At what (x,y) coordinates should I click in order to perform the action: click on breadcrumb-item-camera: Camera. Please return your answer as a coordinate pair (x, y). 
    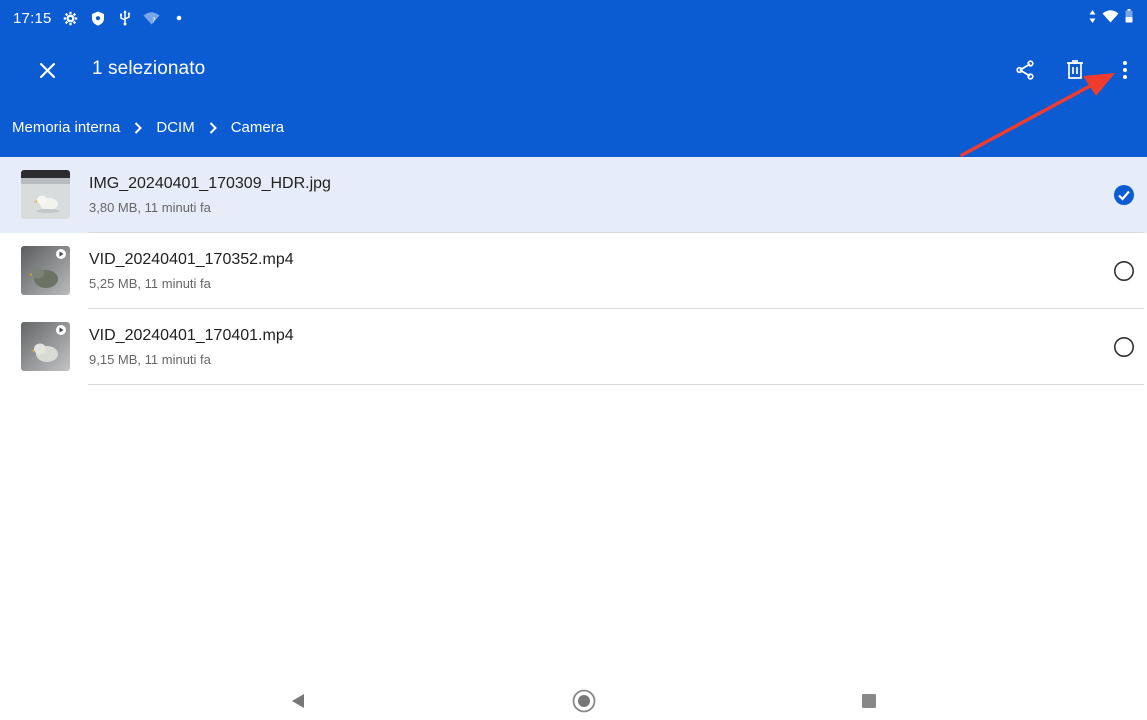
    Looking at the image, I should click on (257, 127).